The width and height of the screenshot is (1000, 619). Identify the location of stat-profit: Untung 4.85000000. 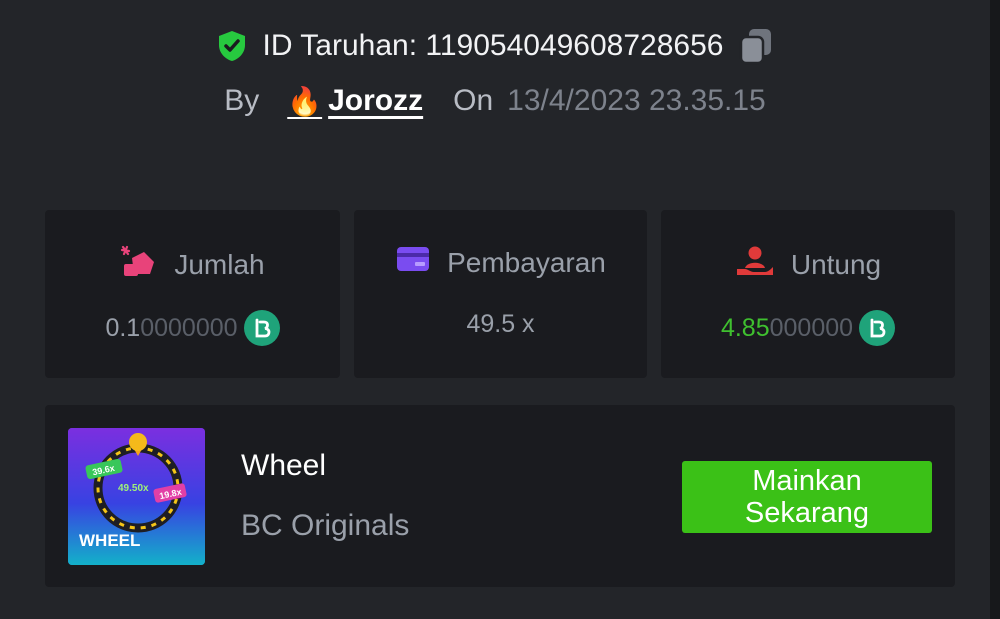
(808, 294).